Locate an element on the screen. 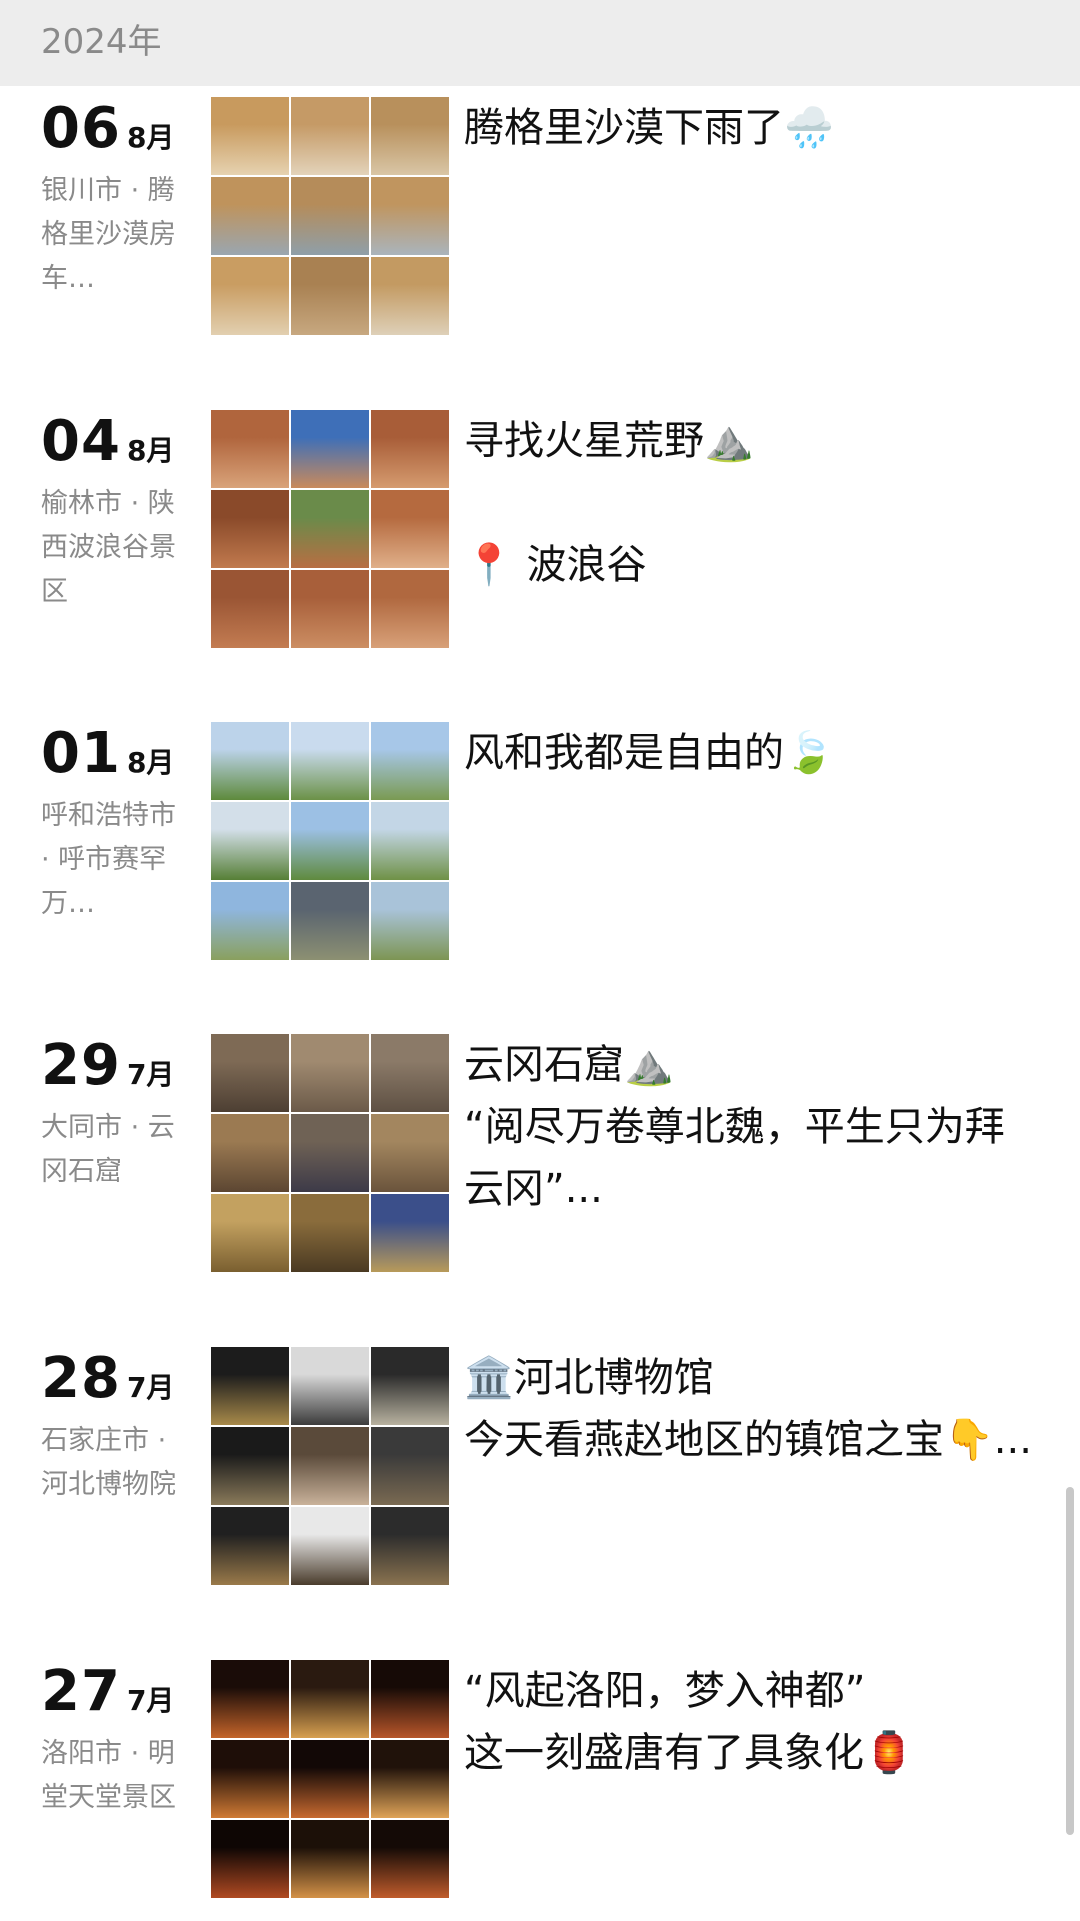 This screenshot has width=1080, height=1921. post-location: 石家庄市 · 河北博物院 is located at coordinates (108, 1462).